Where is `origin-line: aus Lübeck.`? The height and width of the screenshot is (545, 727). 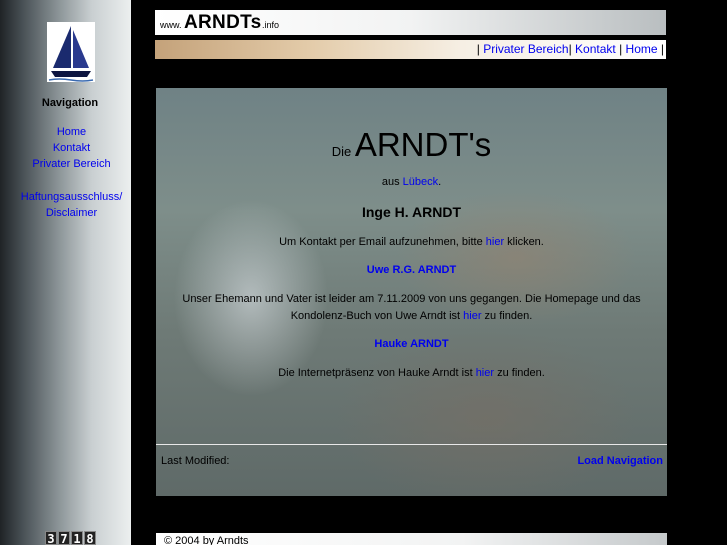
origin-line: aus Lübeck. is located at coordinates (411, 182).